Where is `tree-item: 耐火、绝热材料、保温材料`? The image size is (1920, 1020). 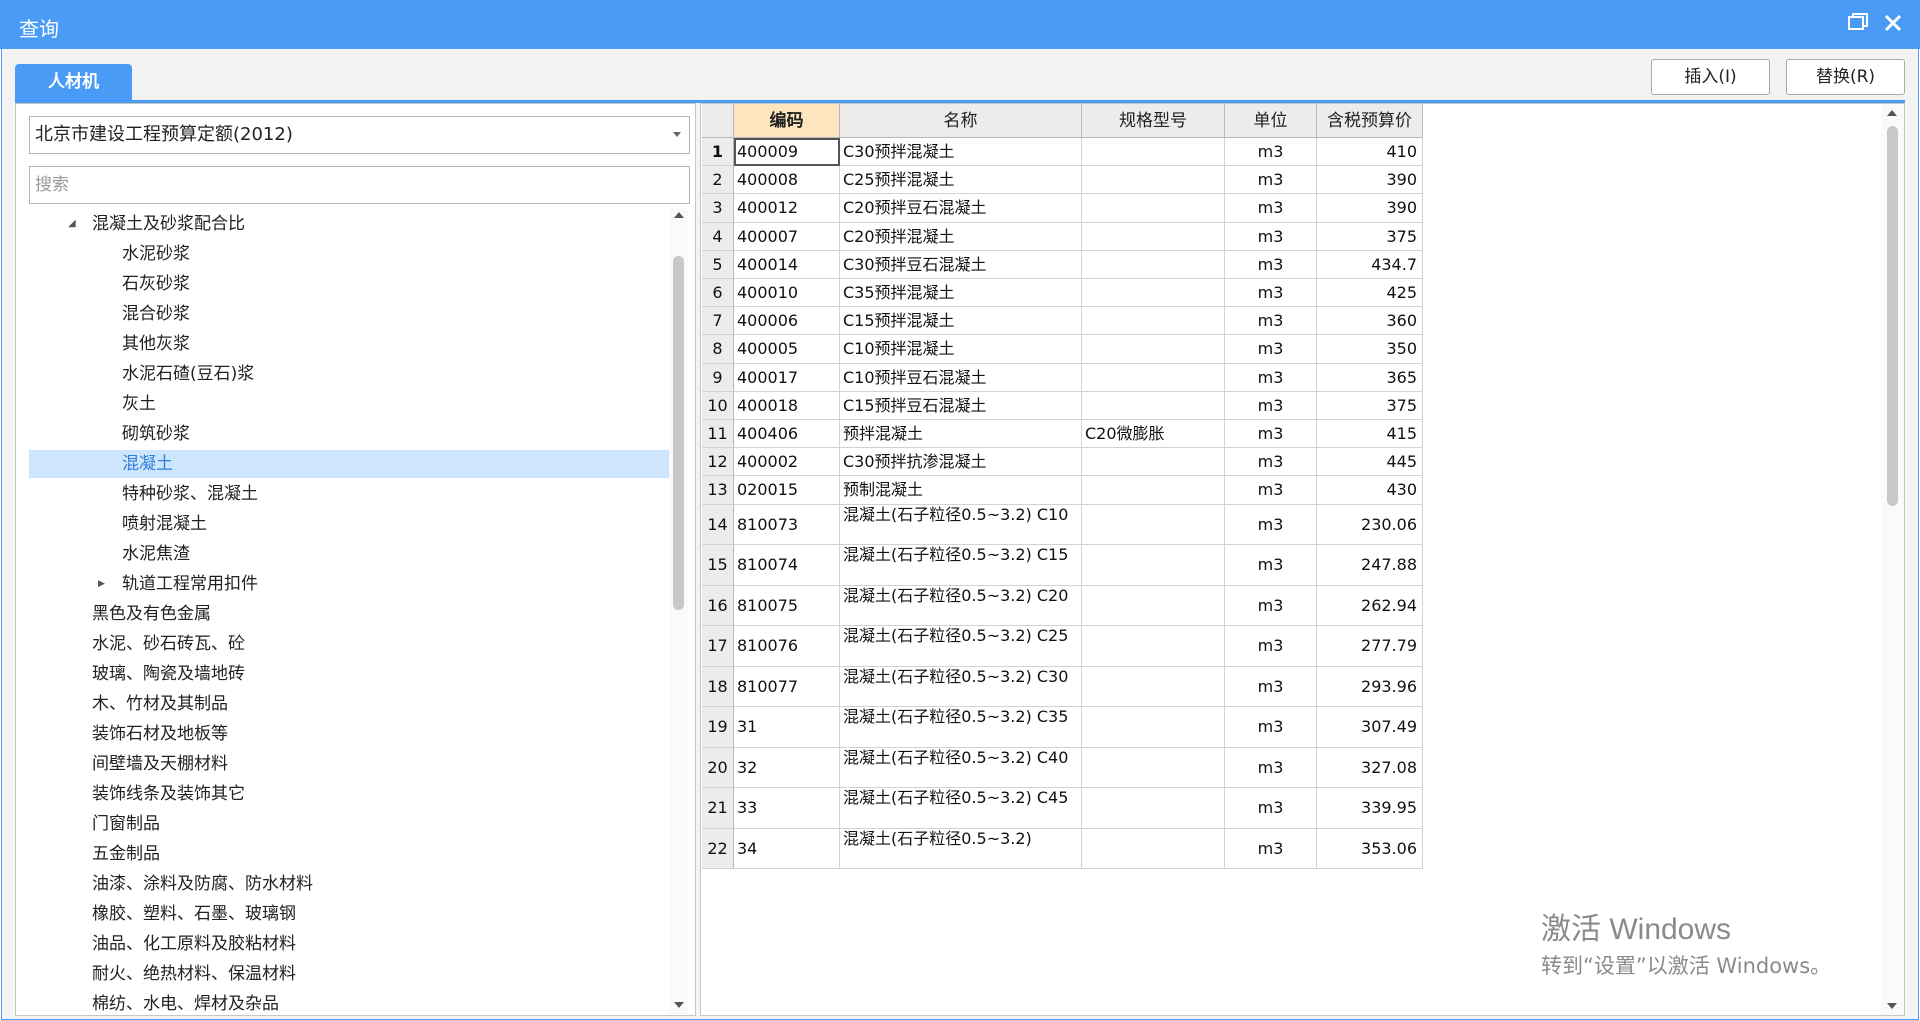
tree-item: 耐火、绝热材料、保温材料 is located at coordinates (349, 974).